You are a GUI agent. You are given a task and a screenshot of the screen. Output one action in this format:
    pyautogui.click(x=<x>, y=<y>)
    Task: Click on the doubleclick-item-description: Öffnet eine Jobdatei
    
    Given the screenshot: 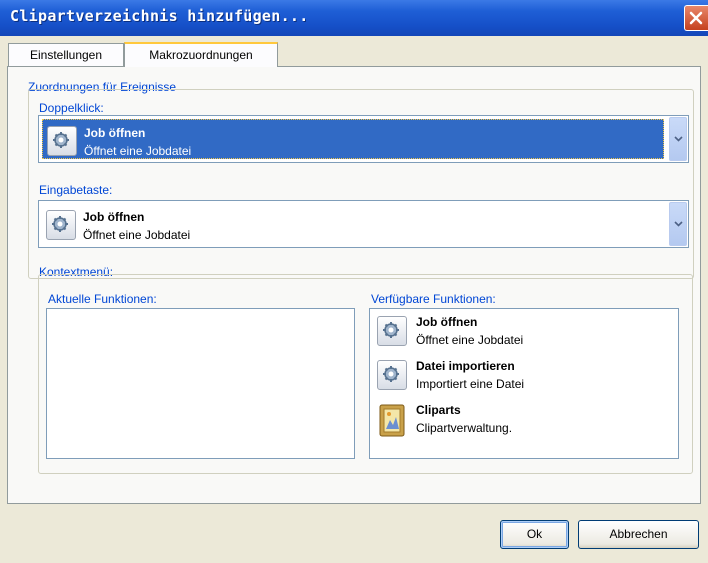 What is the action you would take?
    pyautogui.click(x=138, y=151)
    